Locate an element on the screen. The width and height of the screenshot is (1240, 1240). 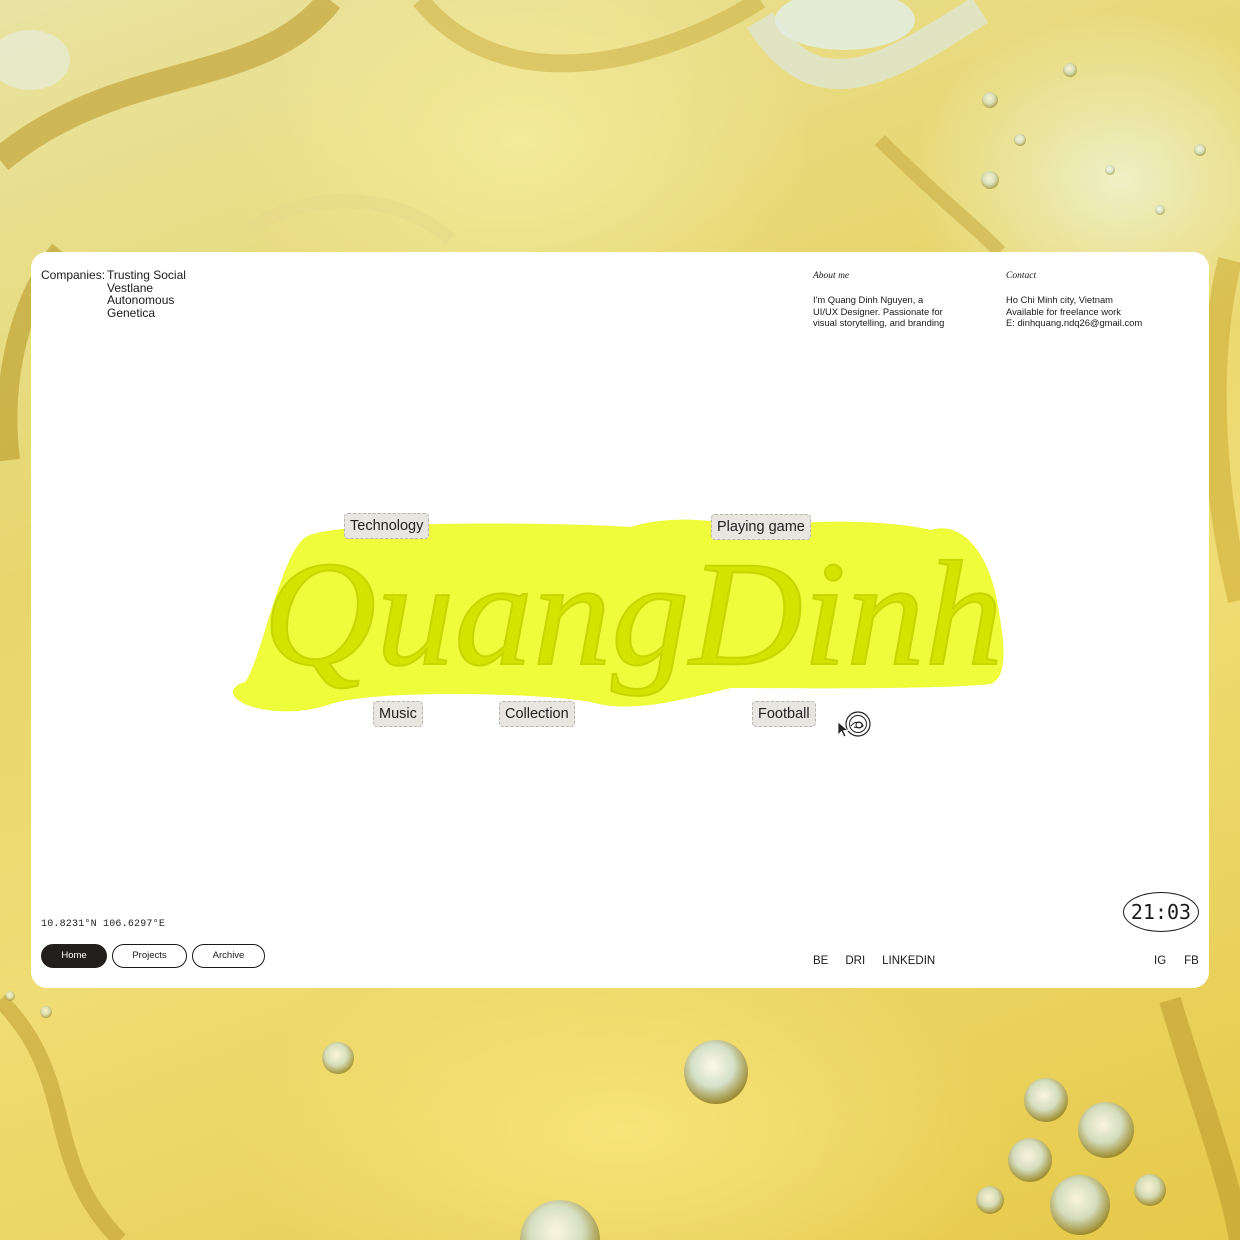
pointer-cursor-icon is located at coordinates (854, 724).